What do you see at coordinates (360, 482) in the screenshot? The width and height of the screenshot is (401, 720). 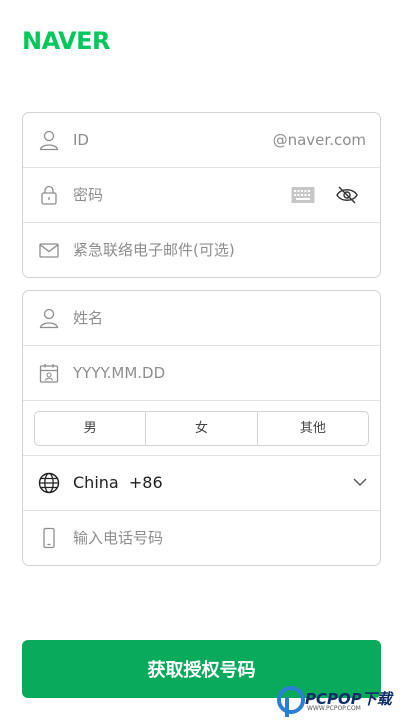 I see `chevron-down-icon` at bounding box center [360, 482].